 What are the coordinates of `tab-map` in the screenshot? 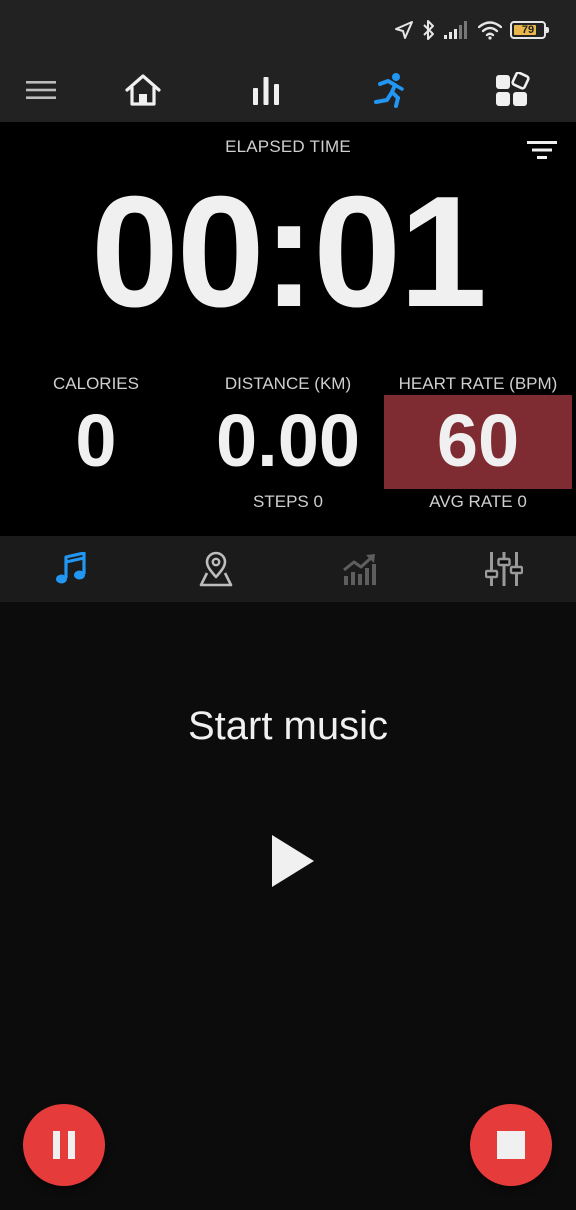 It's located at (216, 569).